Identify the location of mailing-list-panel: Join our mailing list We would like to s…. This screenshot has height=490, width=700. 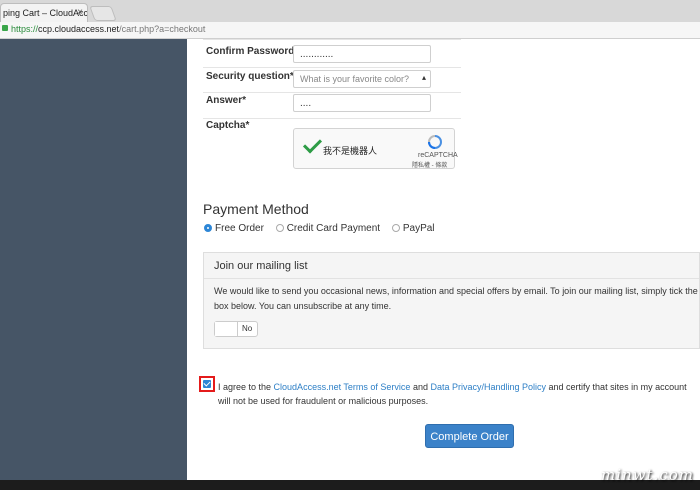
(451, 300).